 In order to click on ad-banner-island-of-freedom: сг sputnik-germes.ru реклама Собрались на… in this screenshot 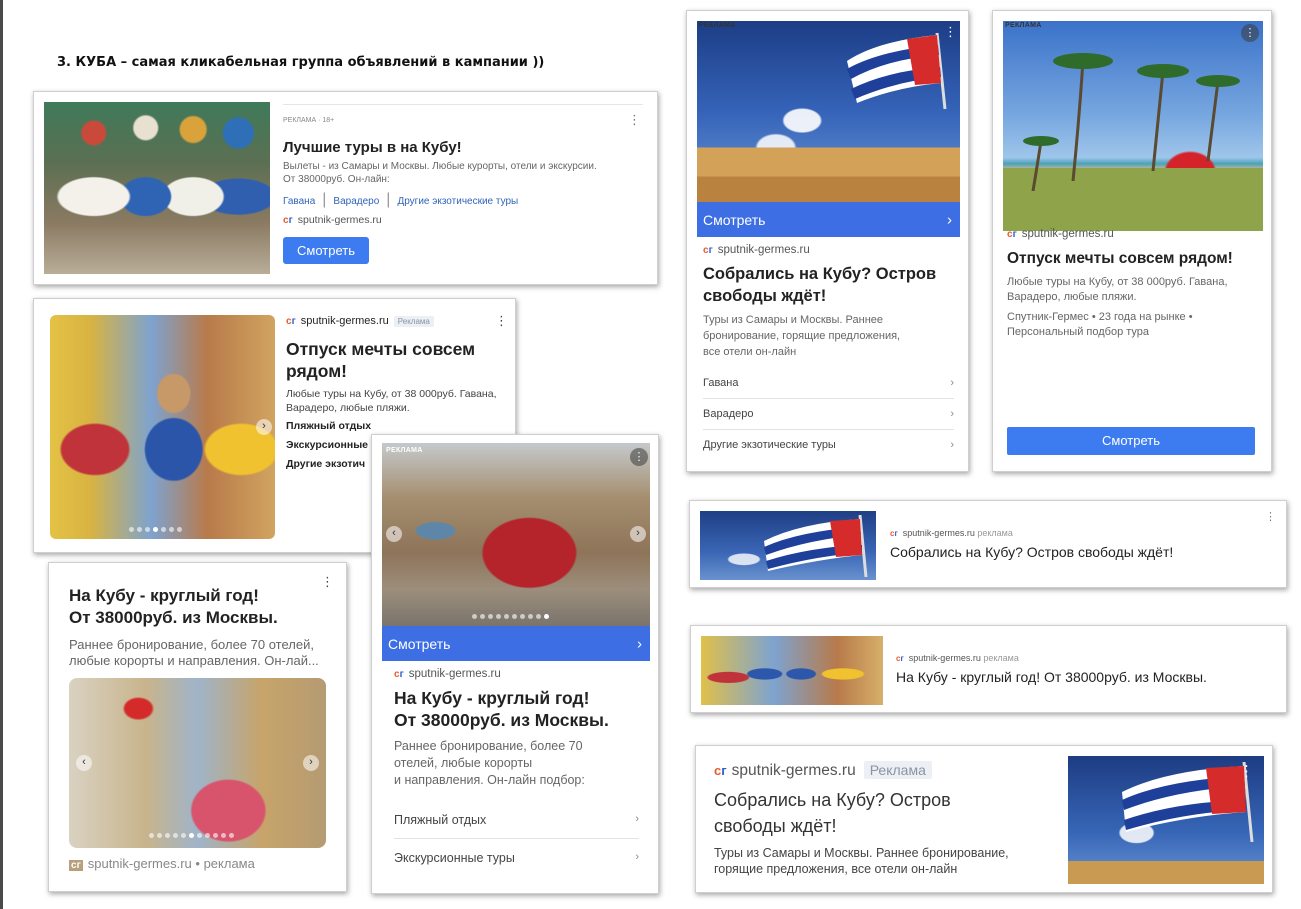, I will do `click(988, 544)`.